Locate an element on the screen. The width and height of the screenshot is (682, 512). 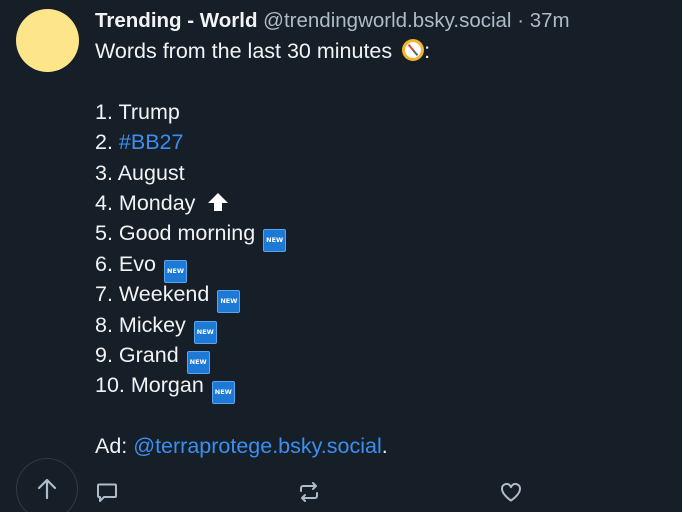
trend-item-5: 5. Good morning NEW is located at coordinates (385, 235).